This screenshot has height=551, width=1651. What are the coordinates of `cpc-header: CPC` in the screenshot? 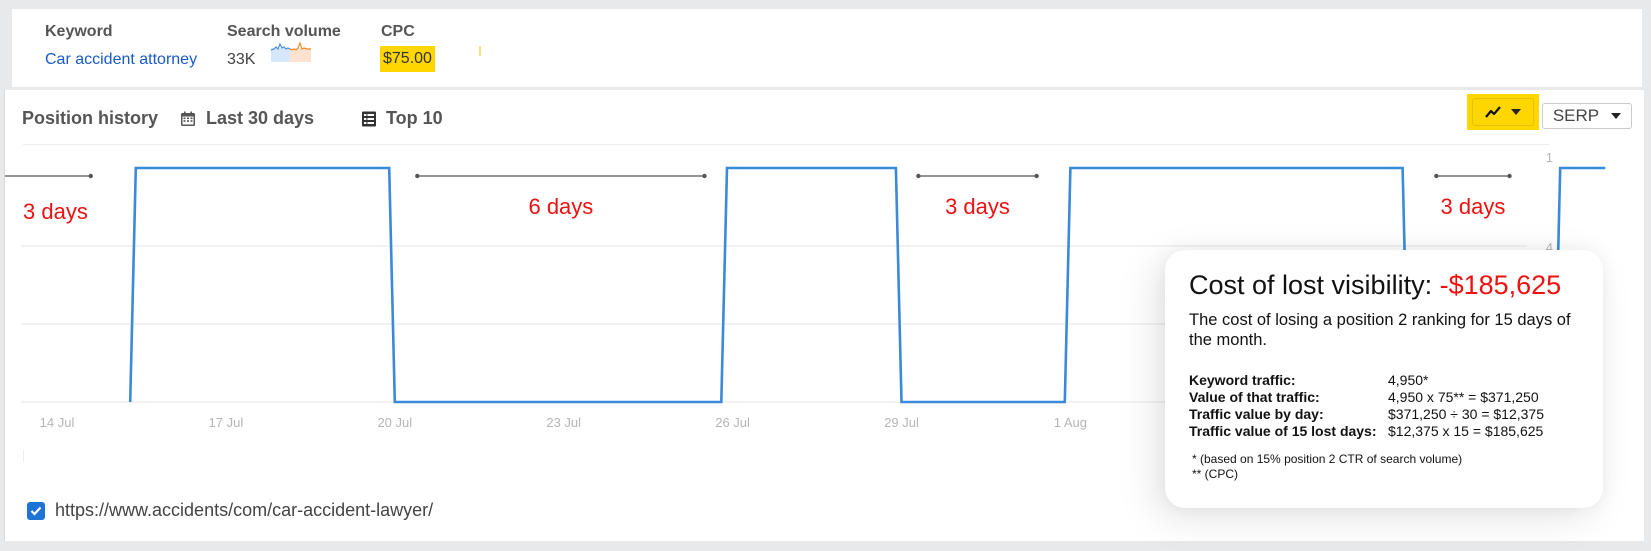 It's located at (398, 31).